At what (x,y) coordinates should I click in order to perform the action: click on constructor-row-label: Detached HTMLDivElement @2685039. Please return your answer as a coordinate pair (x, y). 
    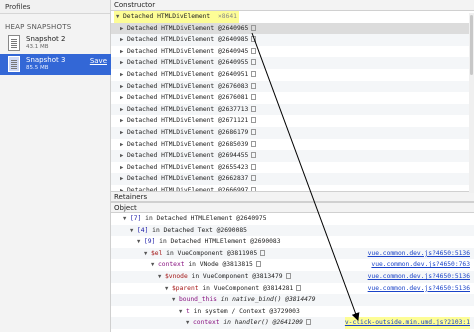
    Looking at the image, I should click on (188, 144).